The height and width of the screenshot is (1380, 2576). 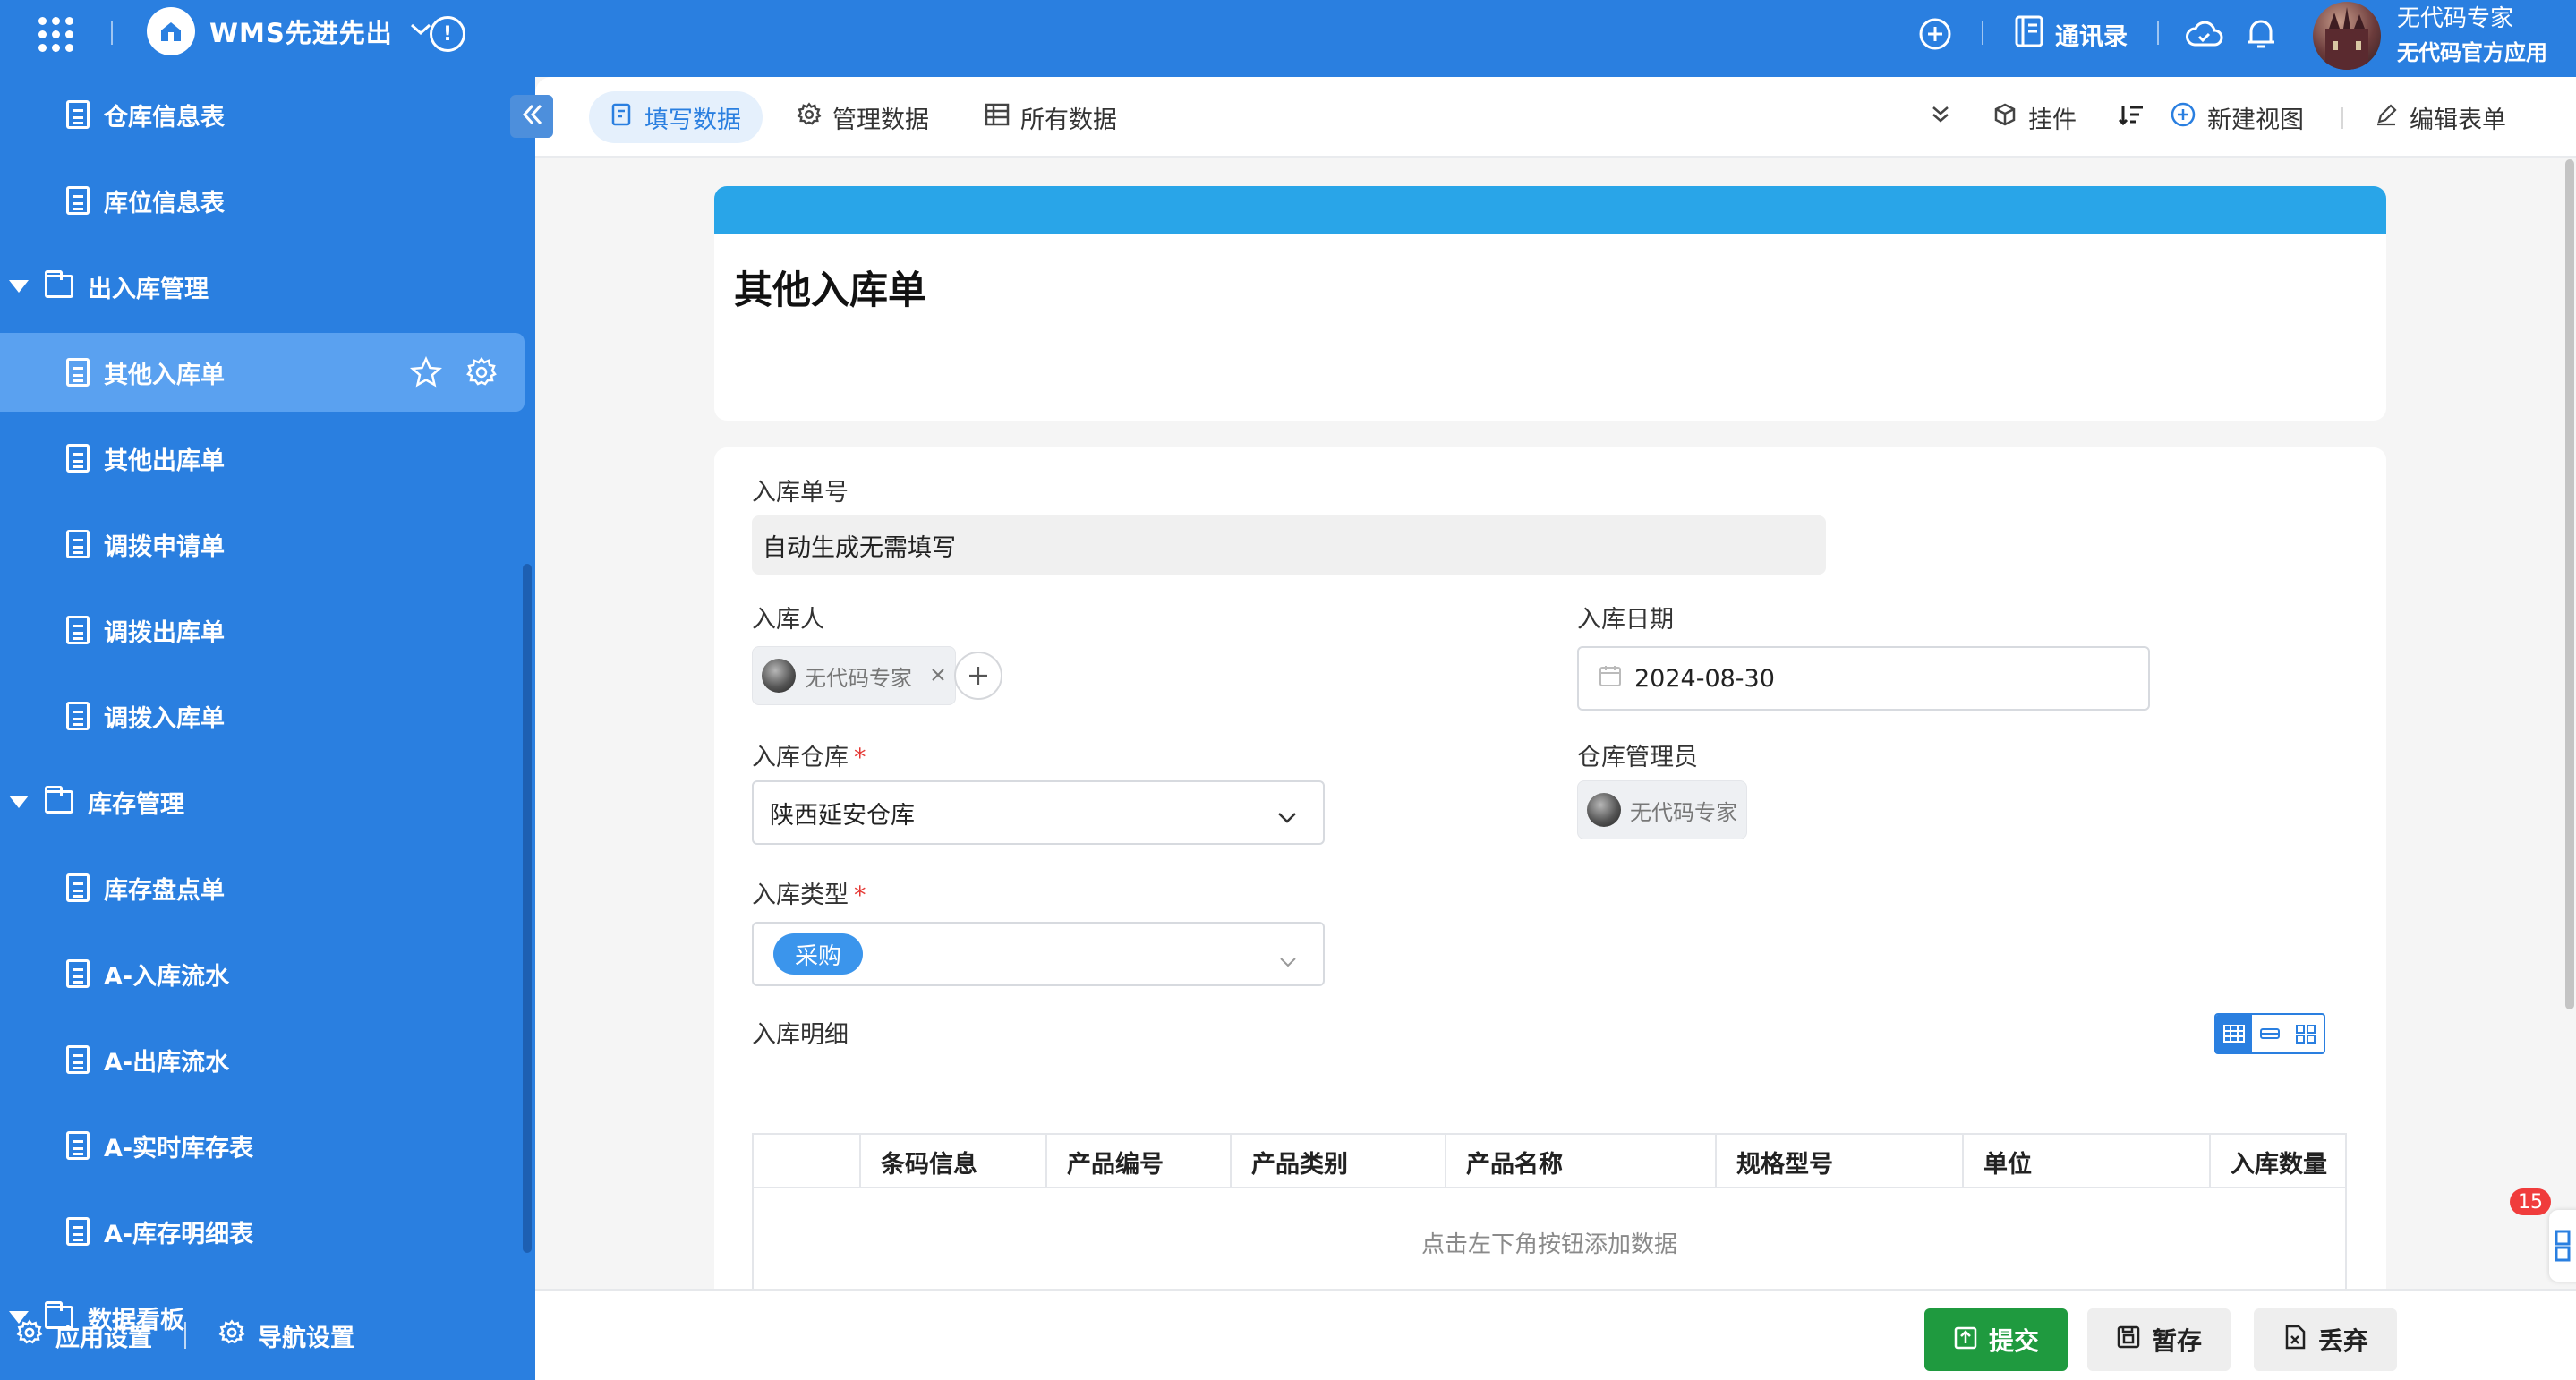 What do you see at coordinates (978, 676) in the screenshot?
I see `add-user-button` at bounding box center [978, 676].